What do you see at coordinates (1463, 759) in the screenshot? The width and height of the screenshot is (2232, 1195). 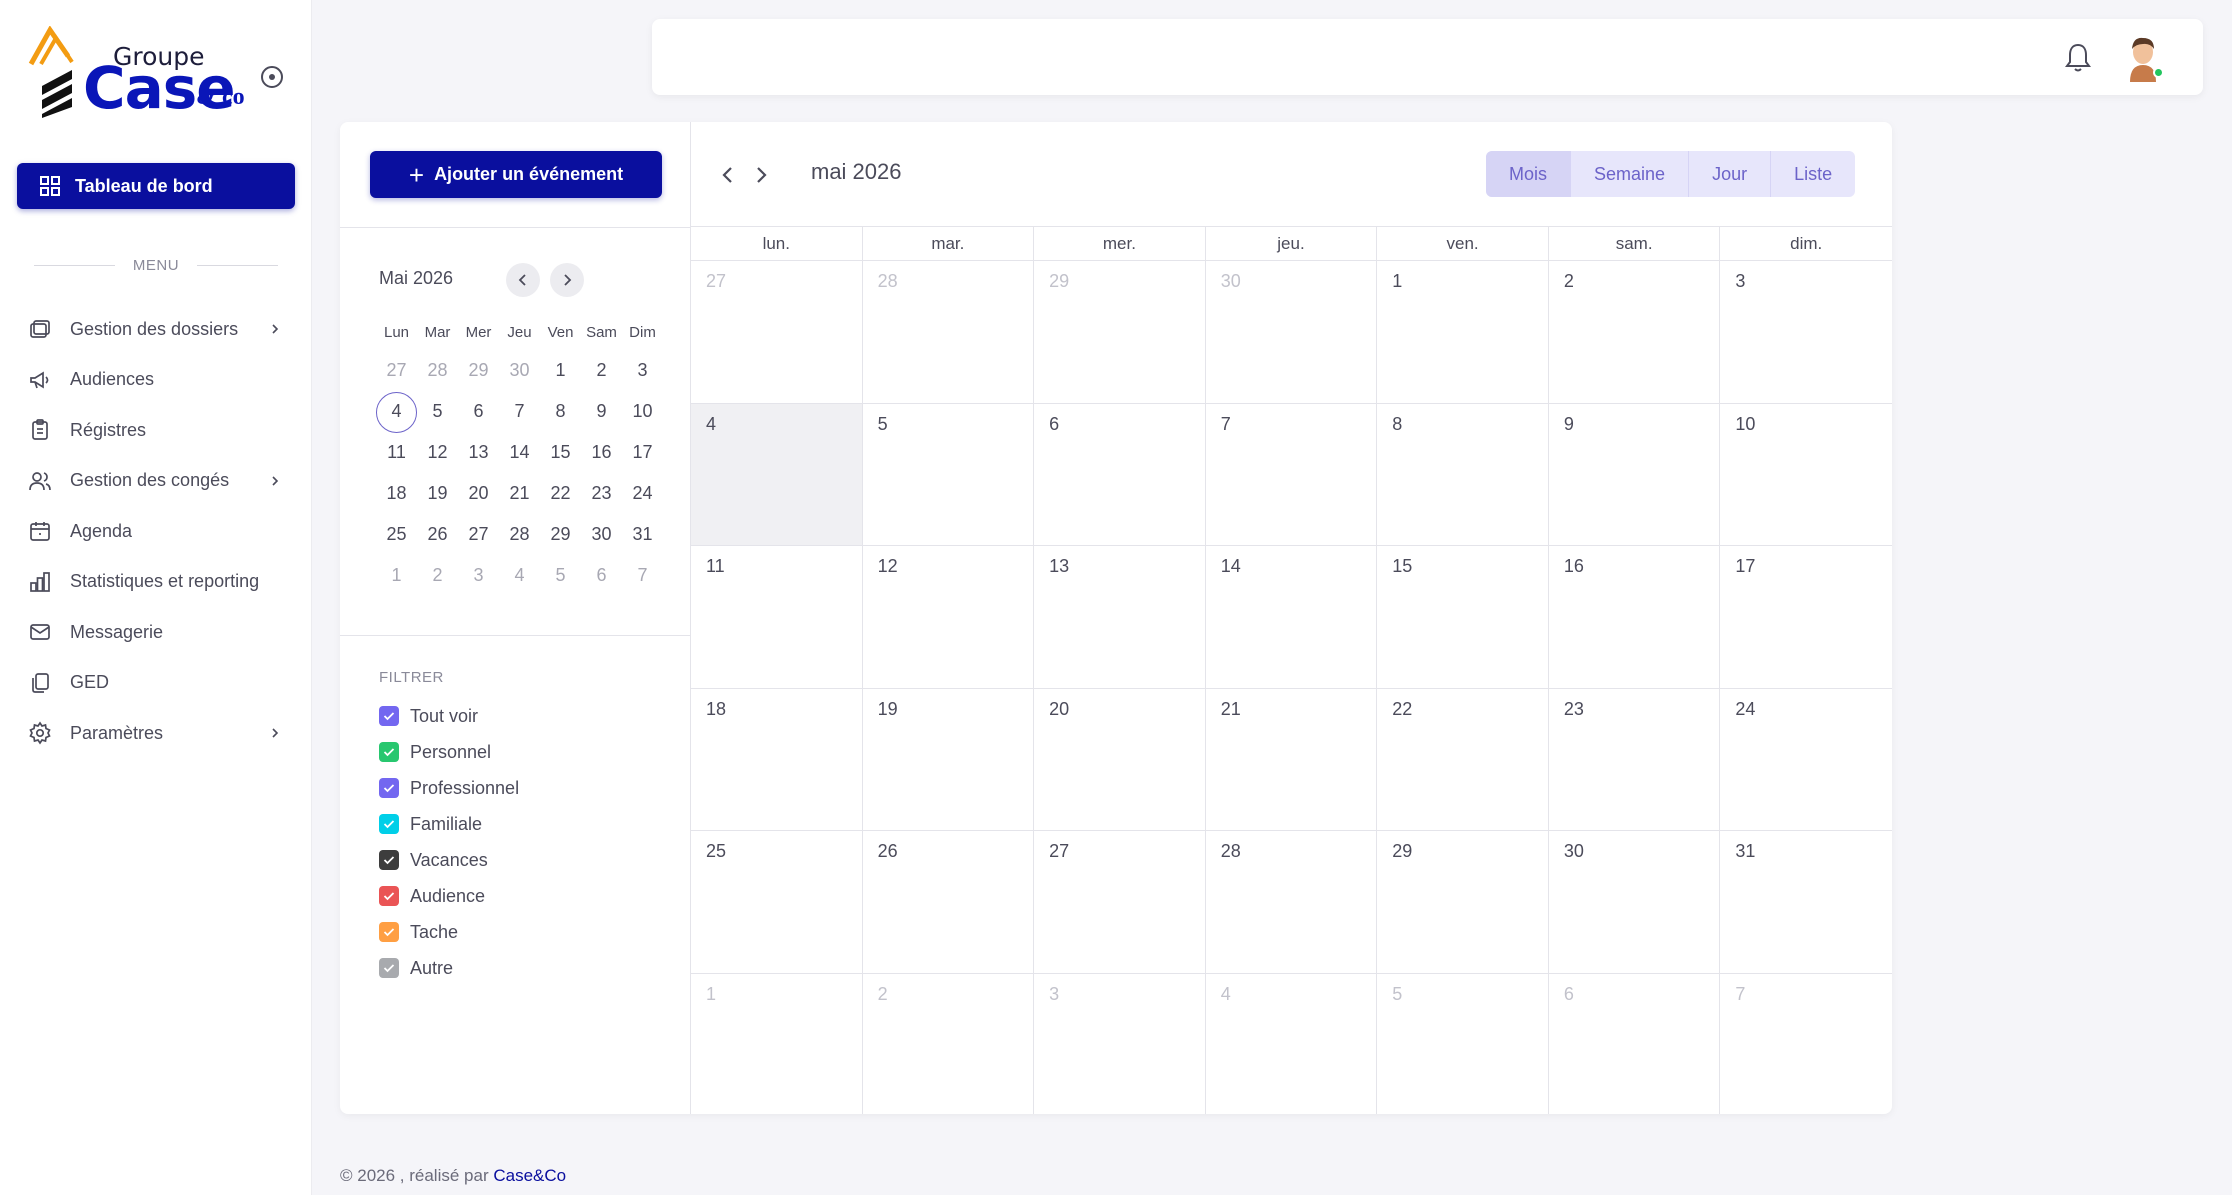 I see `calendar-day-cell: 22` at bounding box center [1463, 759].